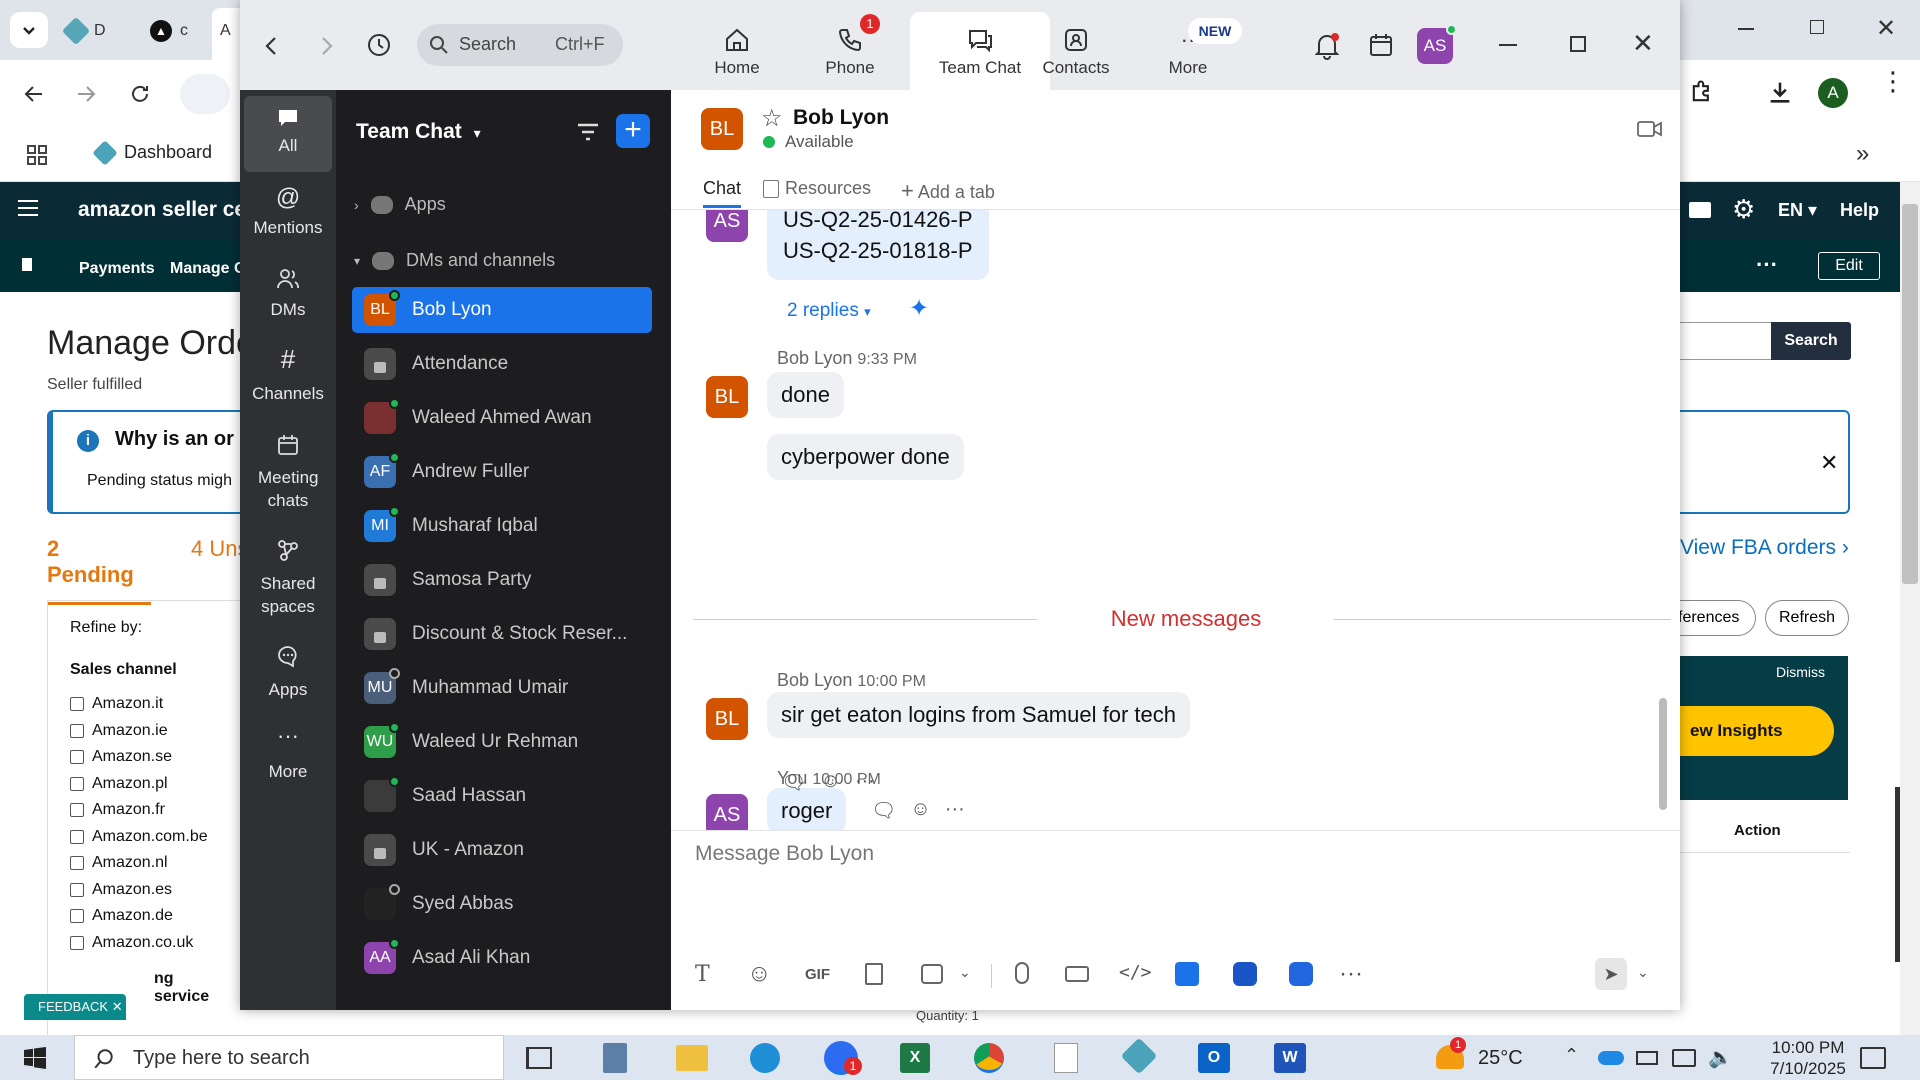 The image size is (1920, 1080). Describe the element at coordinates (539, 1058) in the screenshot. I see `task-view-icon` at that location.